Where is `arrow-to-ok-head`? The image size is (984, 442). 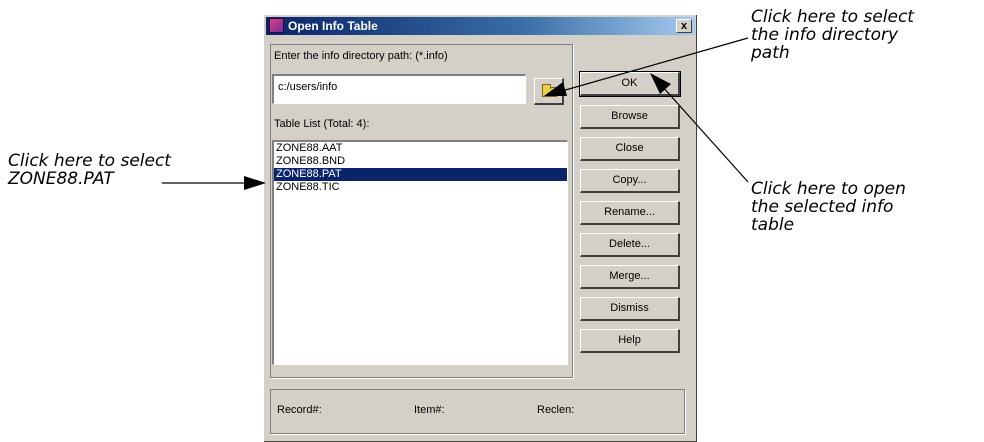 arrow-to-ok-head is located at coordinates (660, 83).